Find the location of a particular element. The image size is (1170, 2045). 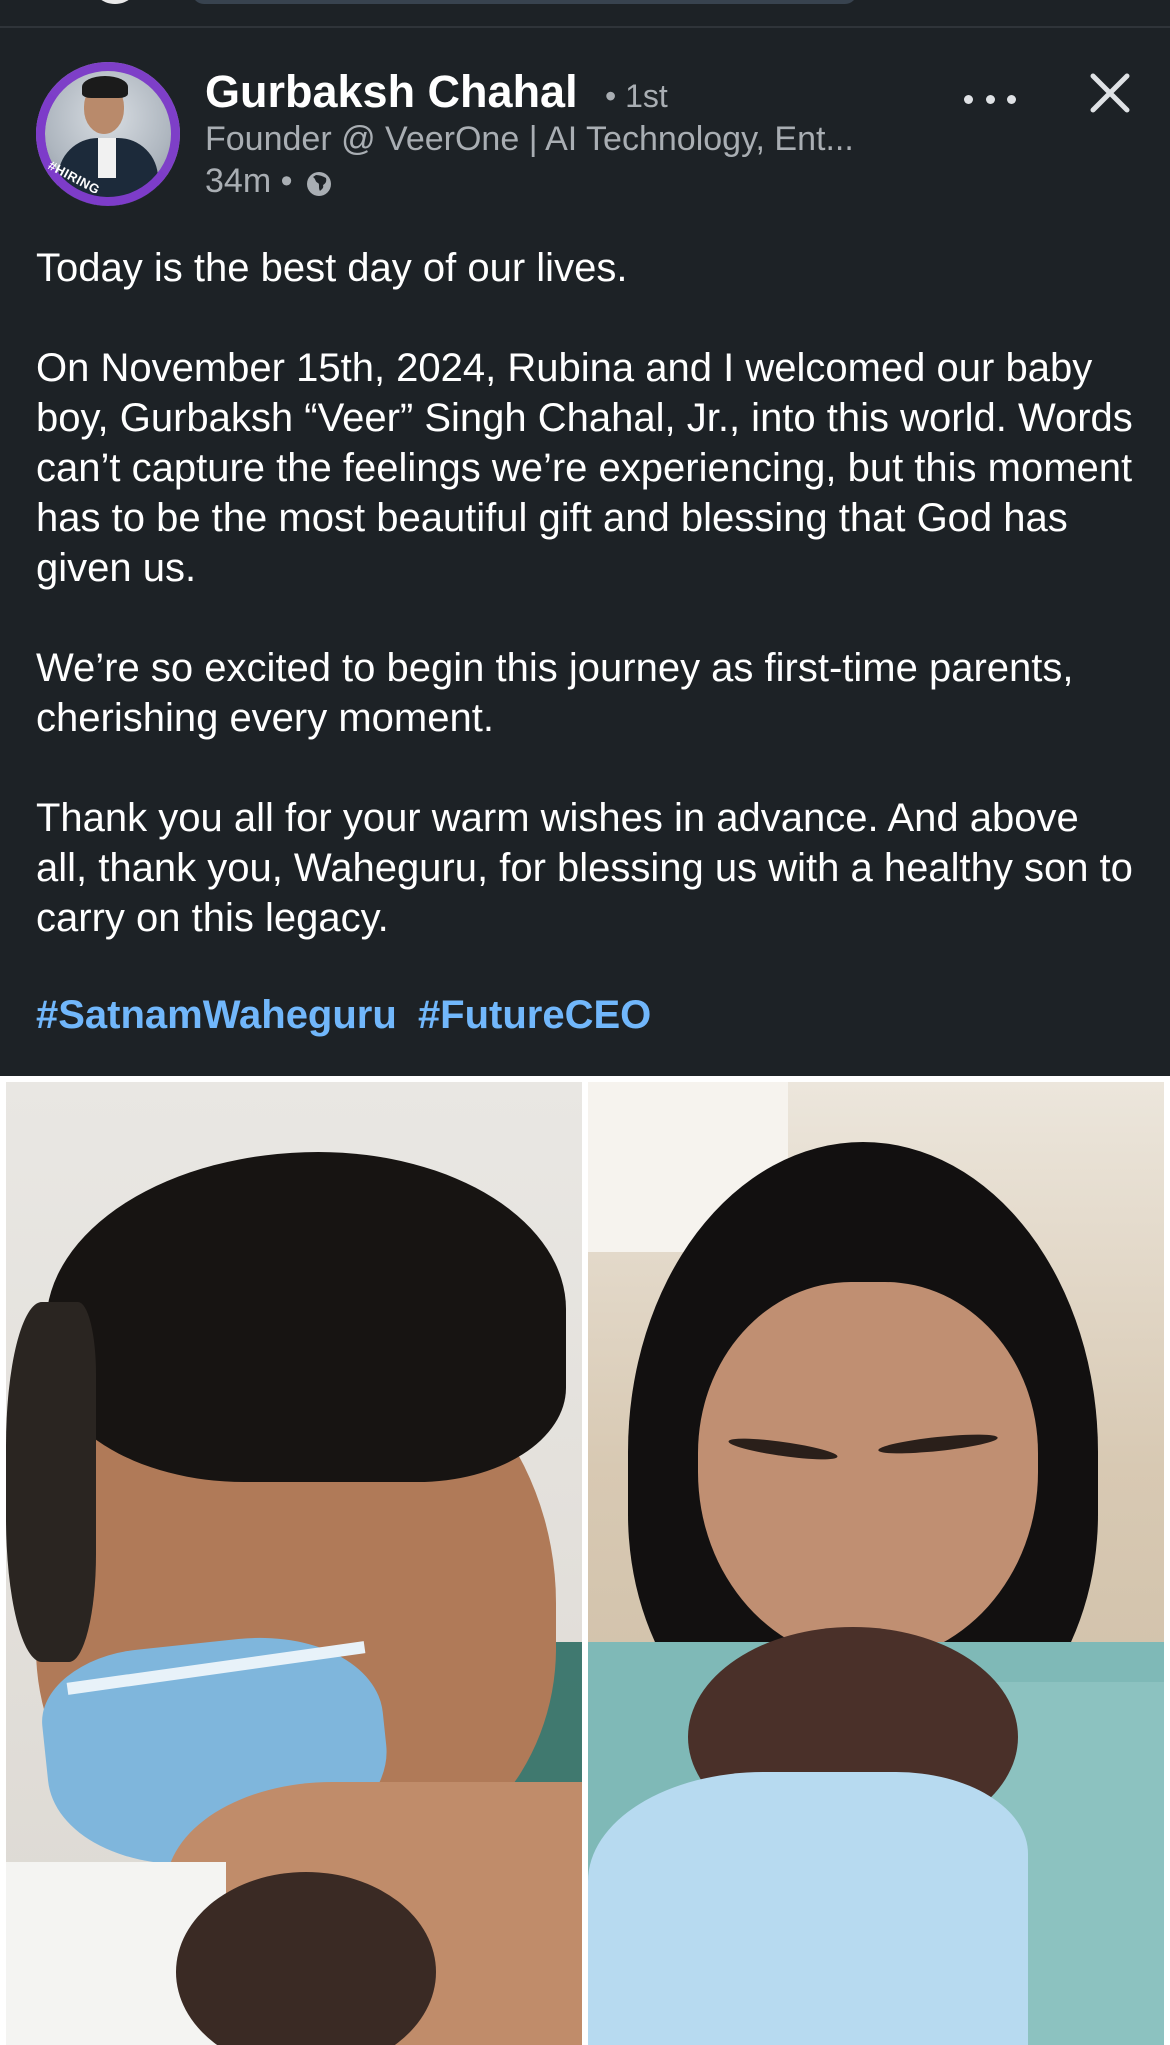

search-bar-partial is located at coordinates (524, 2).